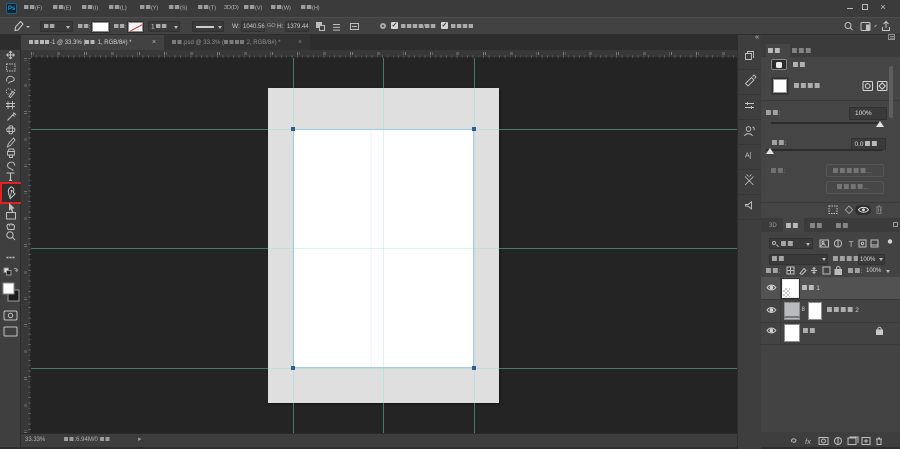  What do you see at coordinates (748, 156) in the screenshot?
I see `svg-text: A|` at bounding box center [748, 156].